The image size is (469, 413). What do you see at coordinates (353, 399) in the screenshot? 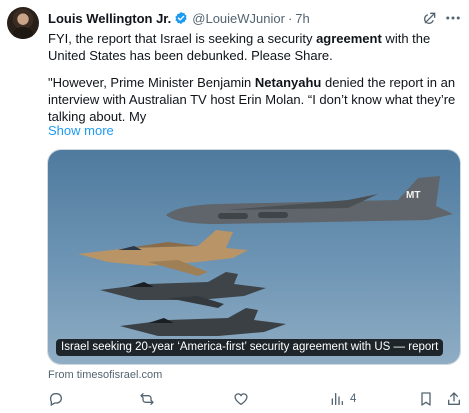
I see `views-count: 4` at bounding box center [353, 399].